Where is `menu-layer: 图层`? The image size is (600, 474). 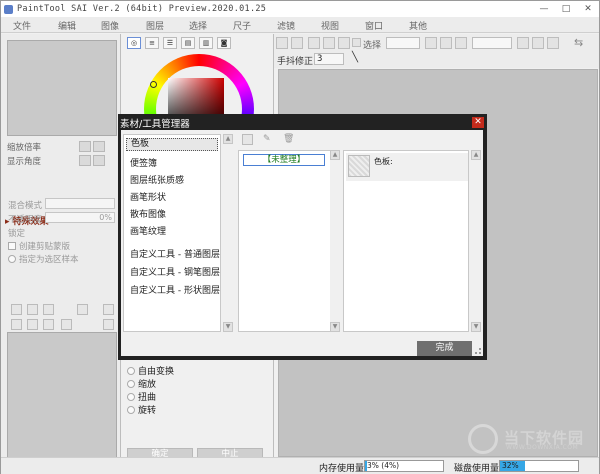 menu-layer: 图层 is located at coordinates (155, 25).